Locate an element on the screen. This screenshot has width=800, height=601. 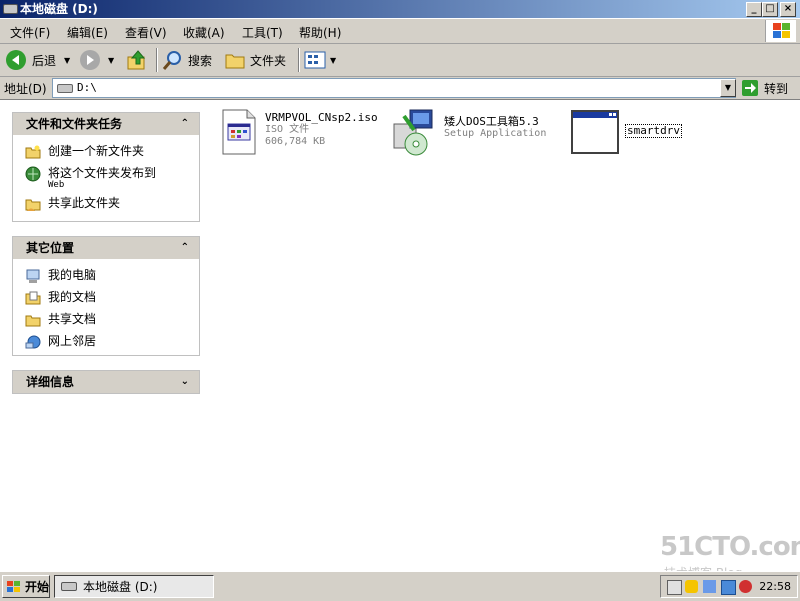
window-title: 本地磁盘 (D:) is located at coordinates (59, 9).